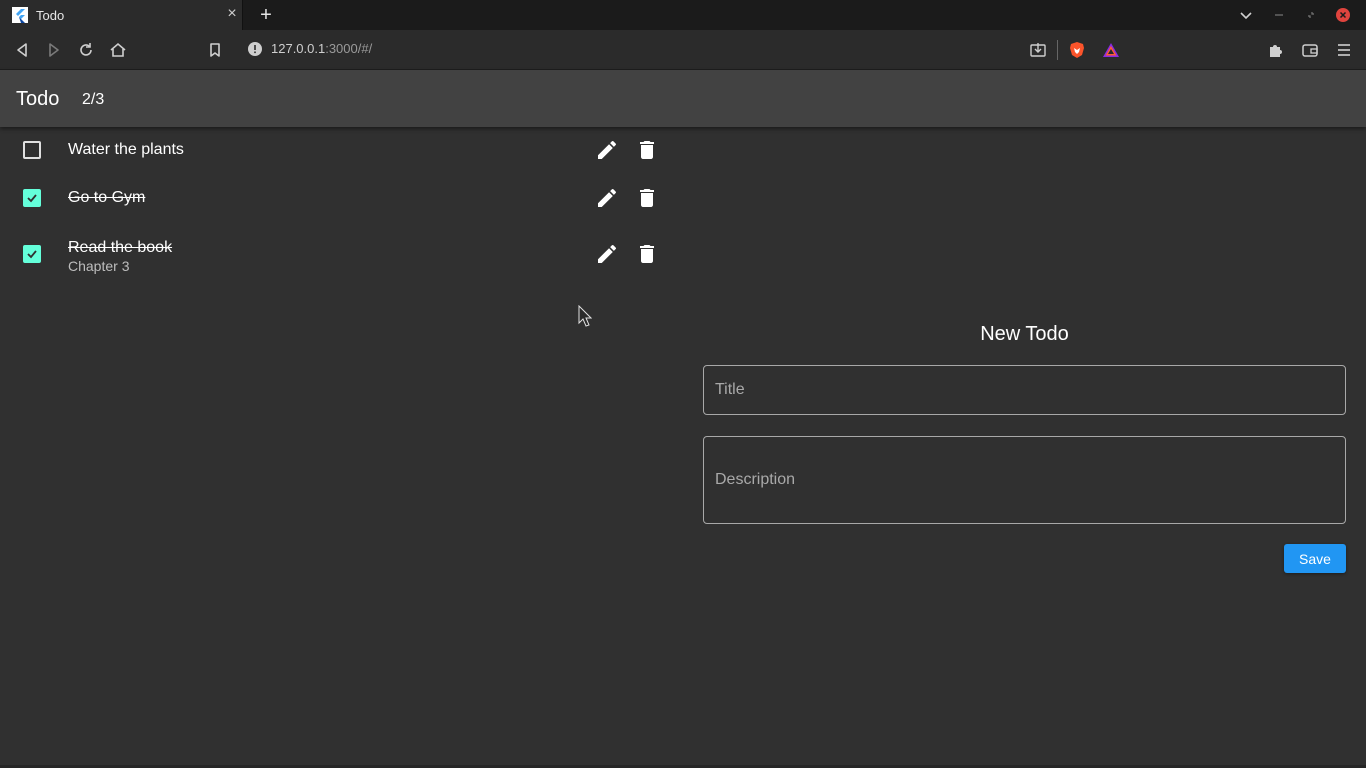  Describe the element at coordinates (22, 50) in the screenshot. I see `back-icon` at that location.